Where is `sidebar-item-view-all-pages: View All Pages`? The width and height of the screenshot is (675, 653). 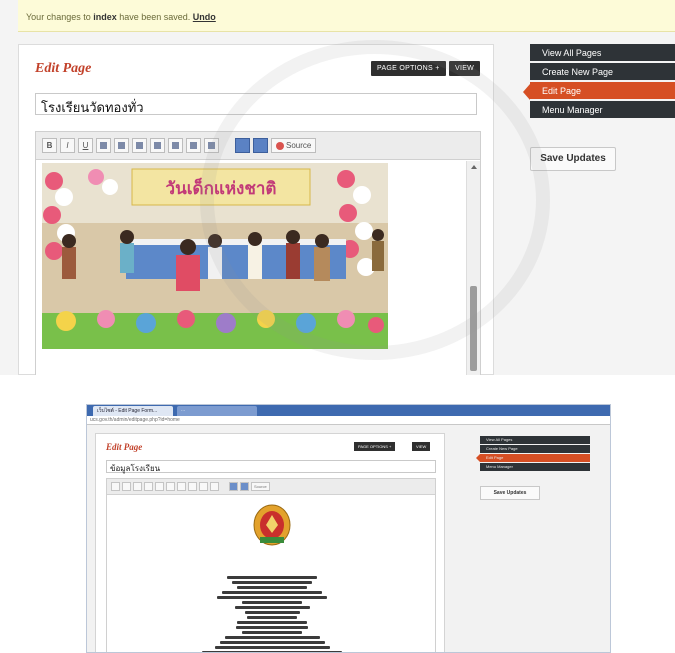 sidebar-item-view-all-pages: View All Pages is located at coordinates (602, 53).